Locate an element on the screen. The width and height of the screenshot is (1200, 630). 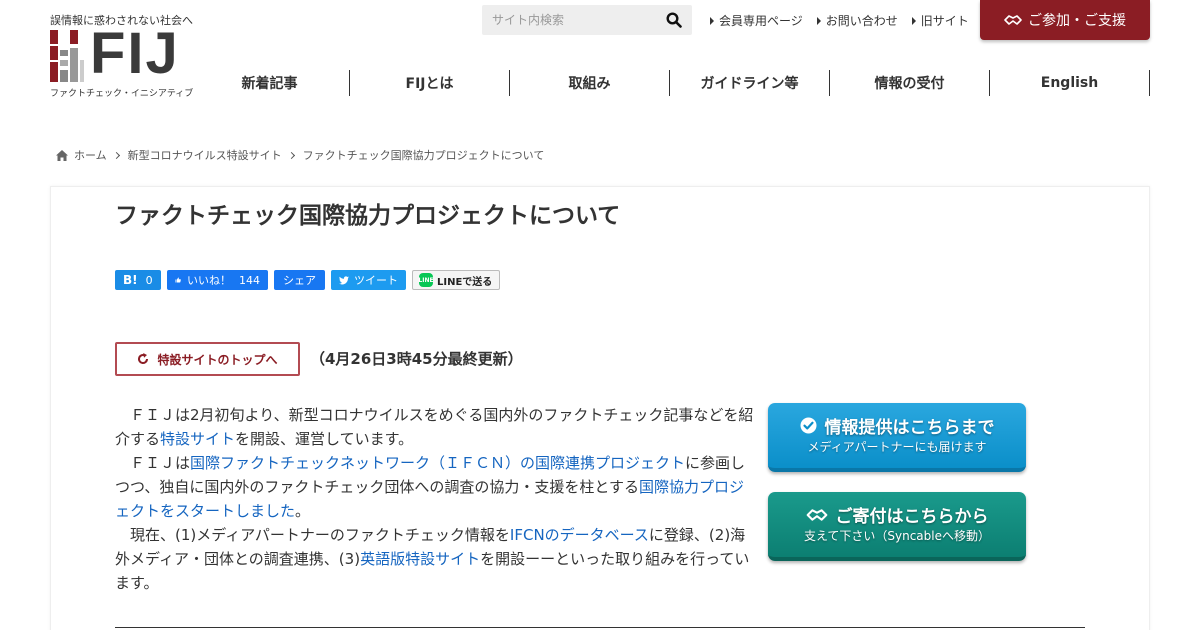
contact-link: お問い合わせ is located at coordinates (857, 20).